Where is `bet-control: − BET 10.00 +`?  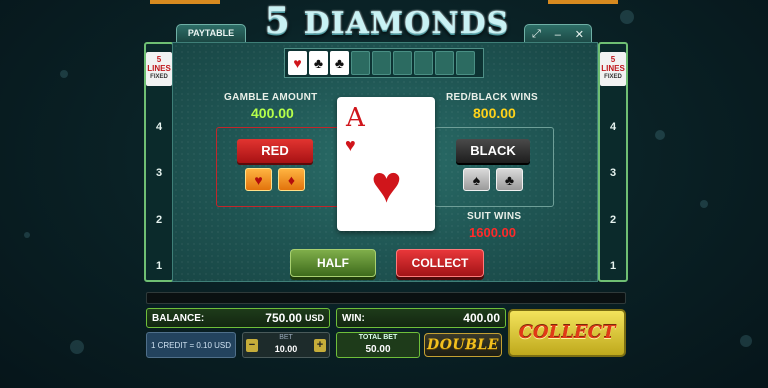 bet-control: − BET 10.00 + is located at coordinates (286, 345).